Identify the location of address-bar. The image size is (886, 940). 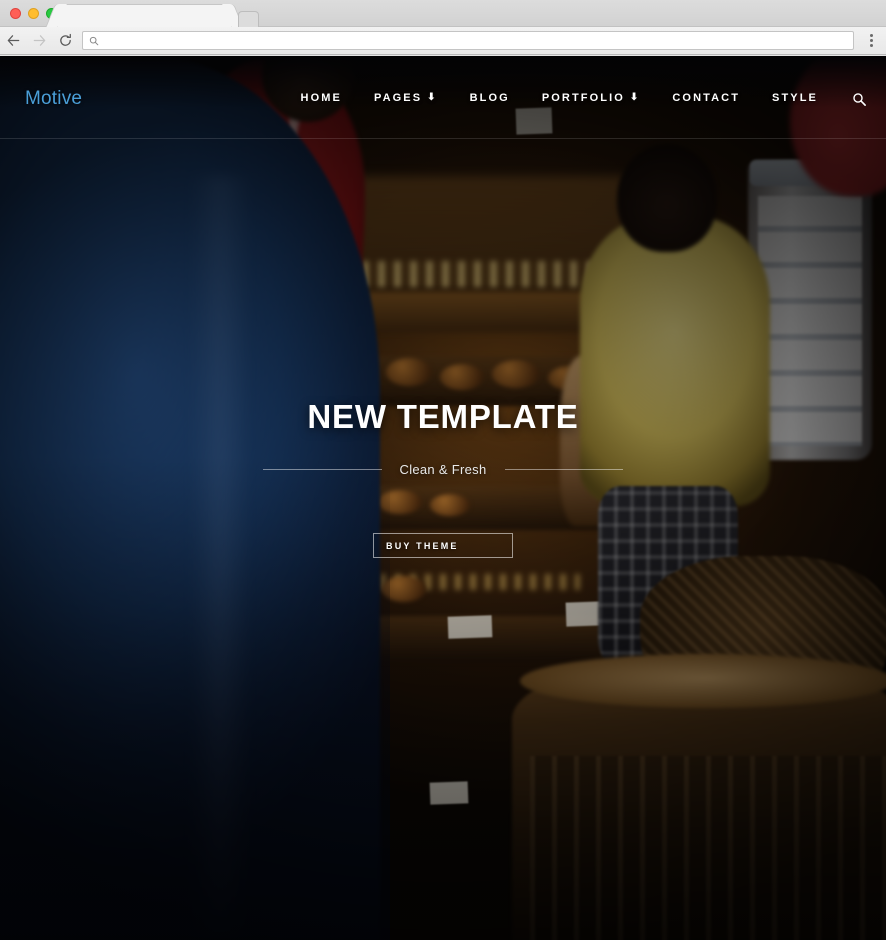
(468, 40).